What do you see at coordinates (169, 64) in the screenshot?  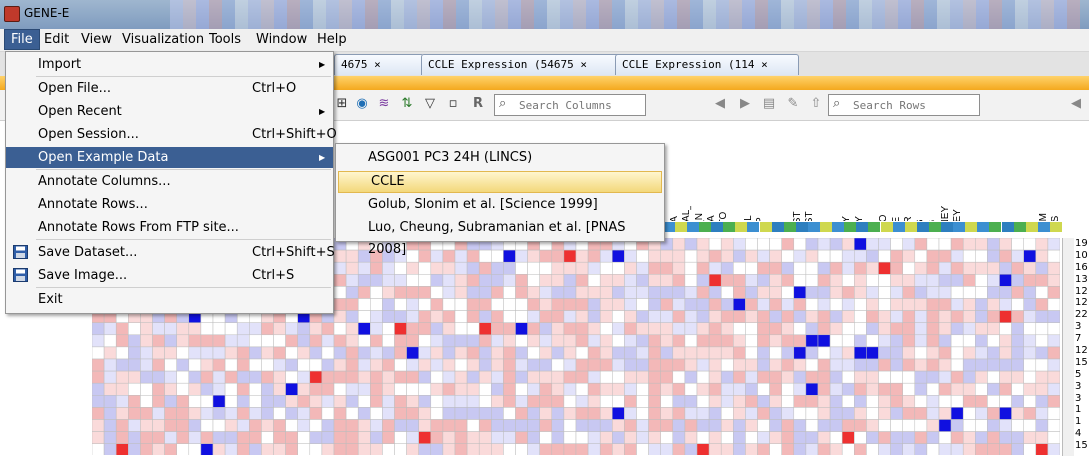 I see `file-menu-import: Import ▶` at bounding box center [169, 64].